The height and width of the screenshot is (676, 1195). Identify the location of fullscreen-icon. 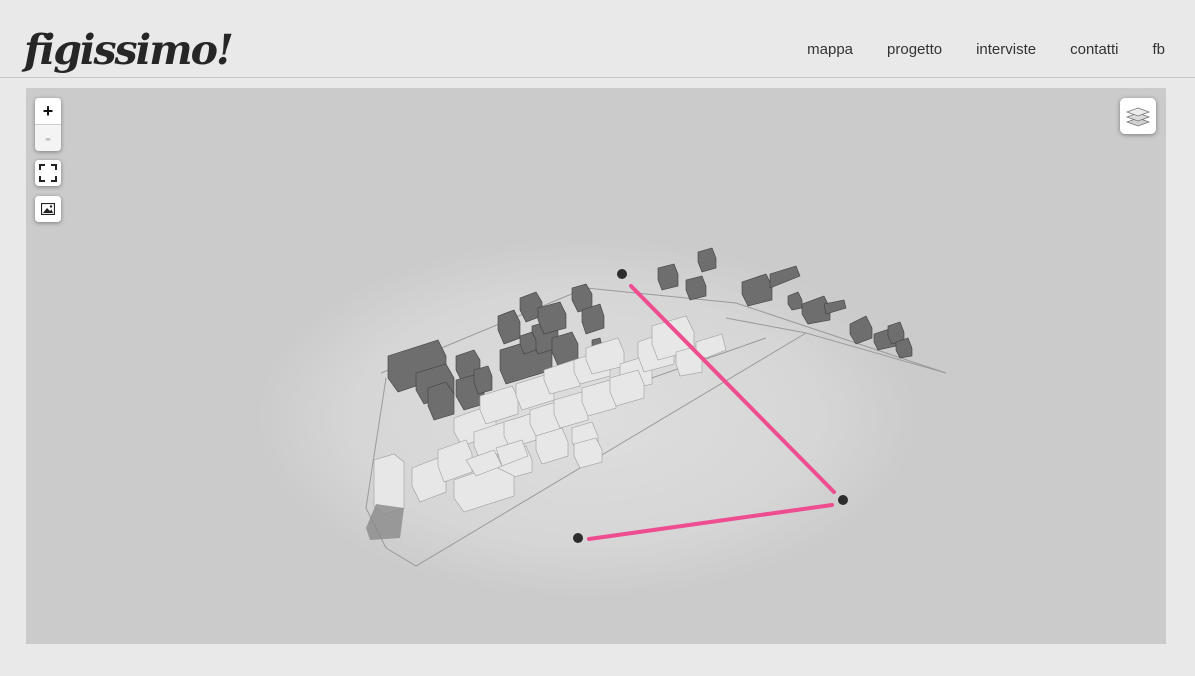
(48, 173).